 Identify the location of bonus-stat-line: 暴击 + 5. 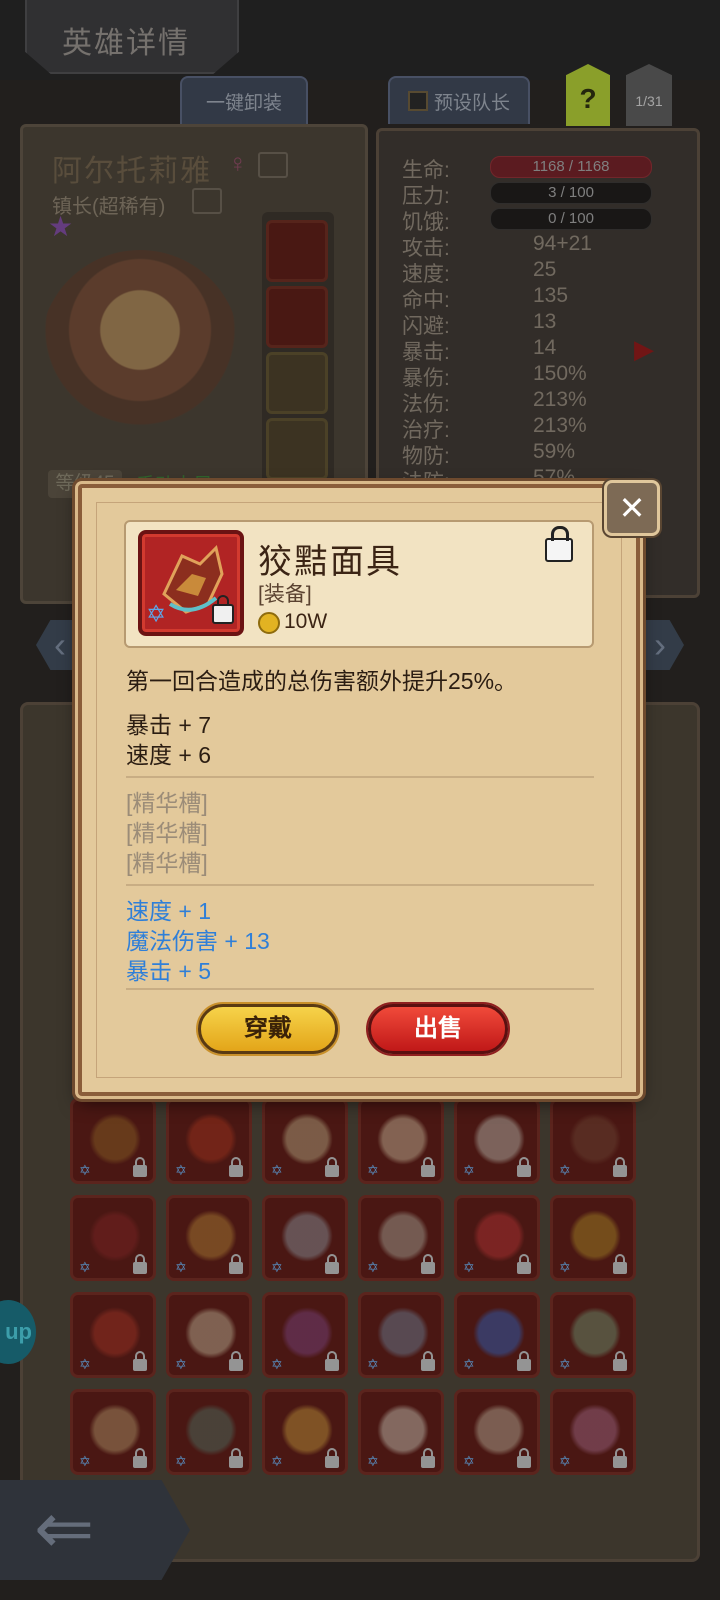
(169, 971).